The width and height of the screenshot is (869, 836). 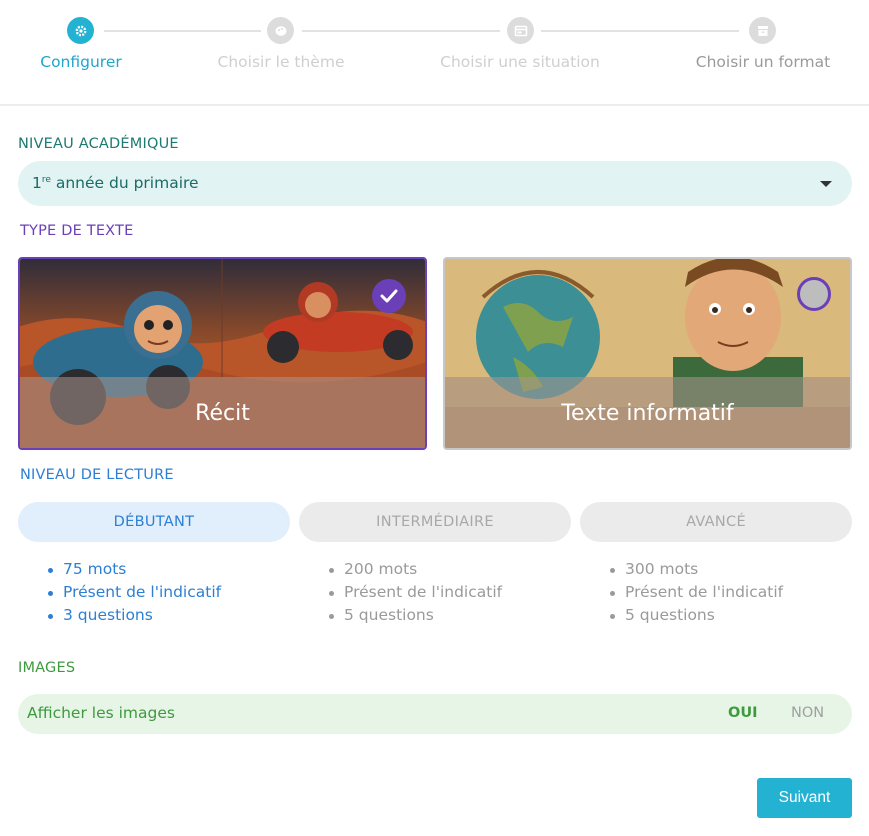 What do you see at coordinates (133, 569) in the screenshot?
I see `list-item: 75 mots` at bounding box center [133, 569].